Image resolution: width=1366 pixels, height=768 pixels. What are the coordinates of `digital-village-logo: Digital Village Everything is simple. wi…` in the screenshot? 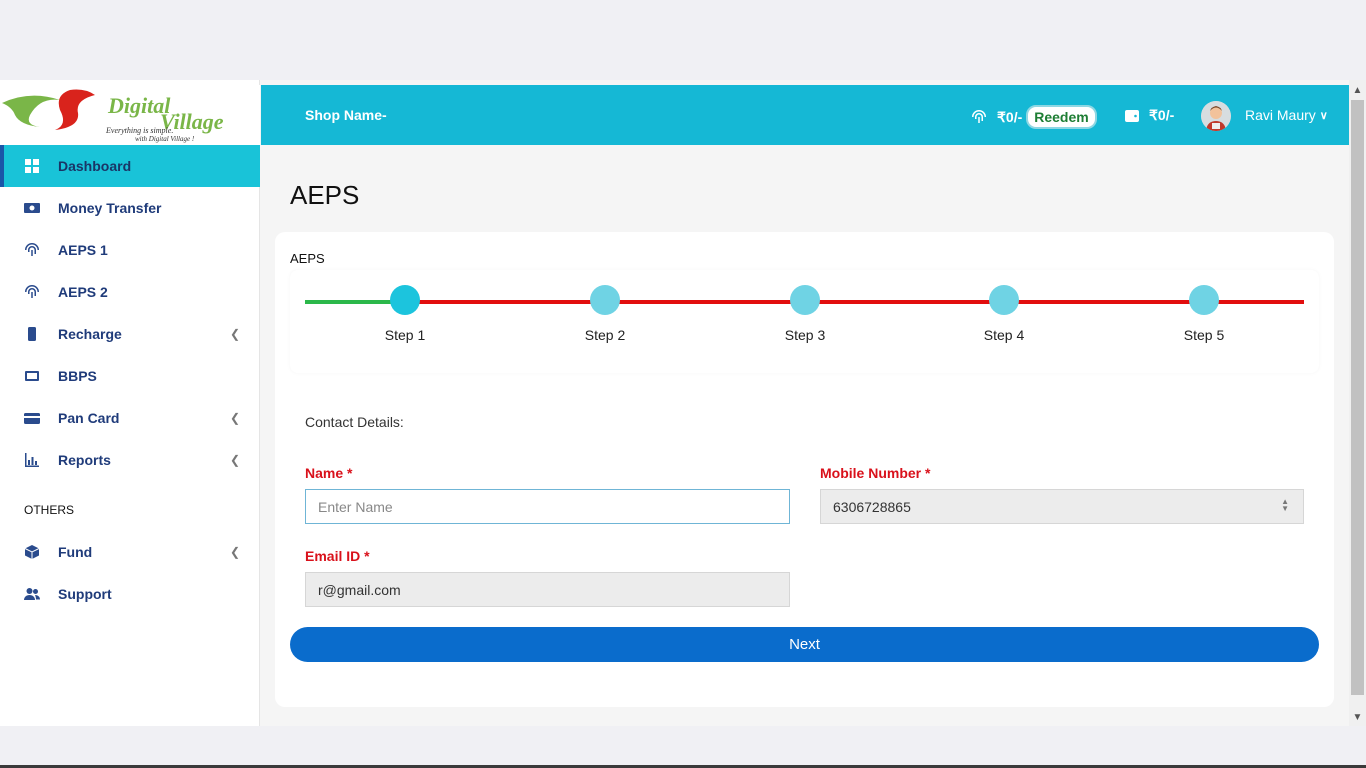 It's located at (130, 115).